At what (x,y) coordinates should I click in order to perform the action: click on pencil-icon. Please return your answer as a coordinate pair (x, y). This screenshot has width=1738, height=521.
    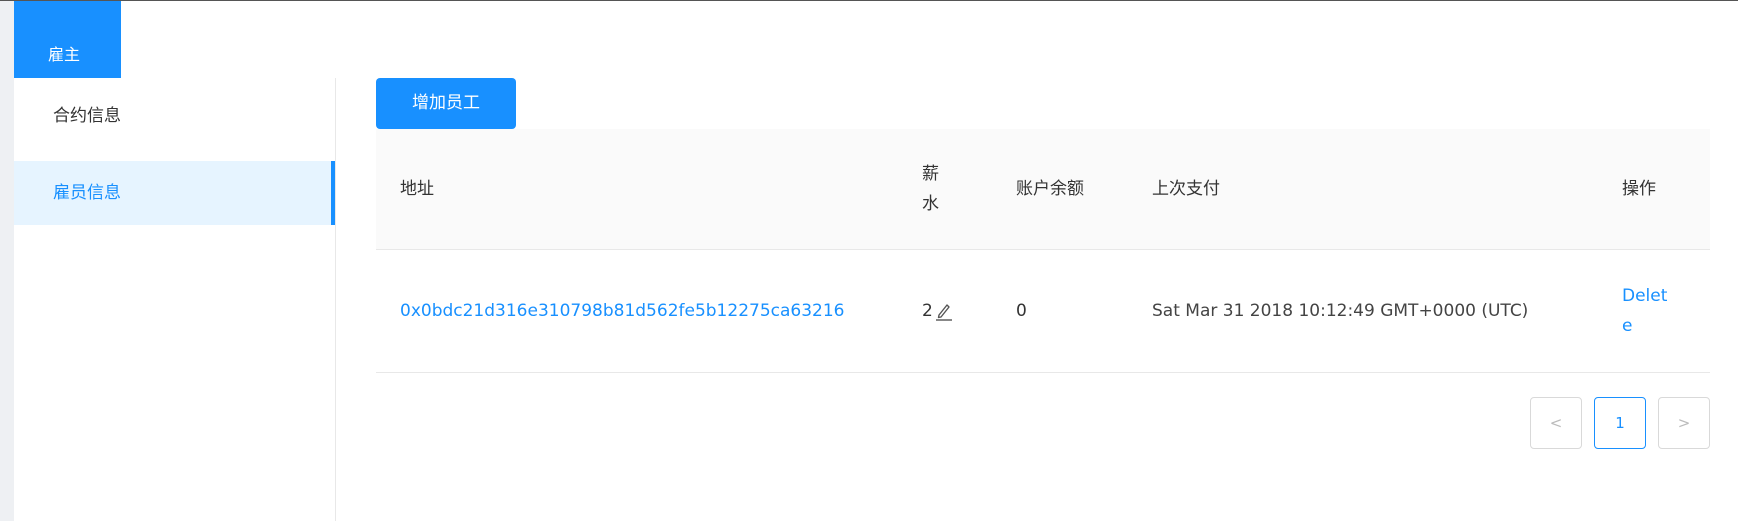
    Looking at the image, I should click on (944, 311).